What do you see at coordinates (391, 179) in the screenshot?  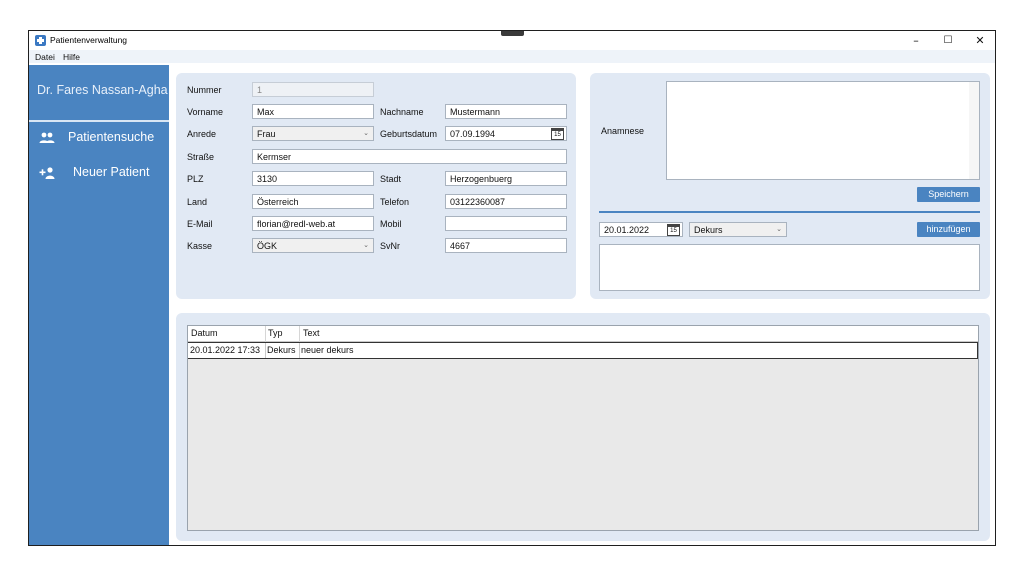 I see `label-stadt: Stadt` at bounding box center [391, 179].